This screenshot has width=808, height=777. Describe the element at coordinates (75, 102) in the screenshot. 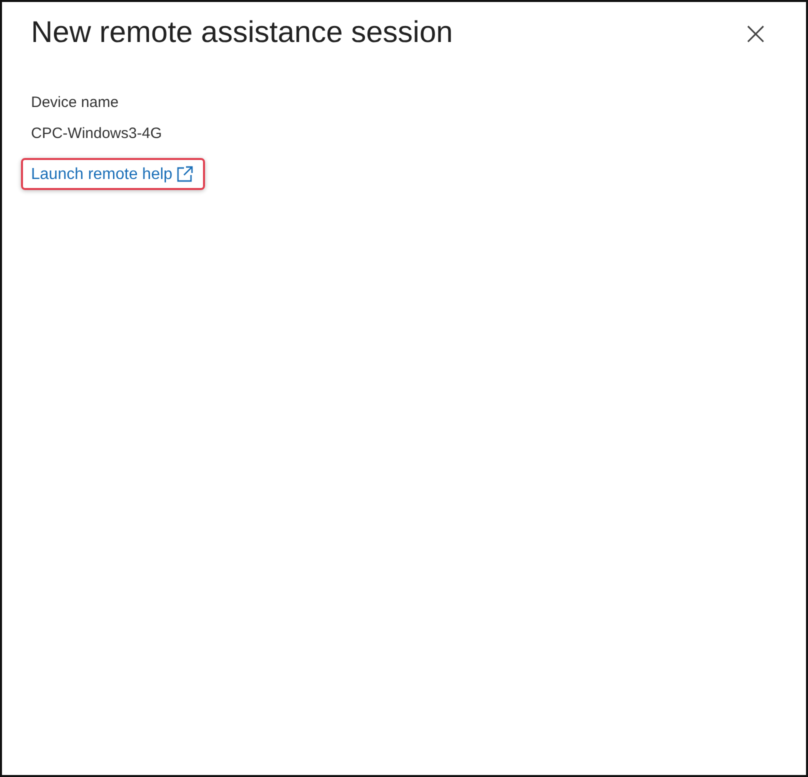

I see `field-label: Device name` at that location.